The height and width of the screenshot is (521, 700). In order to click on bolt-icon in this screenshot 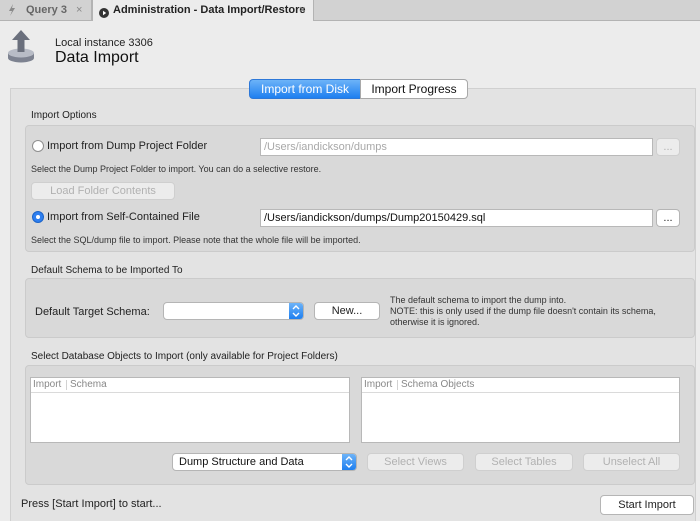, I will do `click(12, 13)`.